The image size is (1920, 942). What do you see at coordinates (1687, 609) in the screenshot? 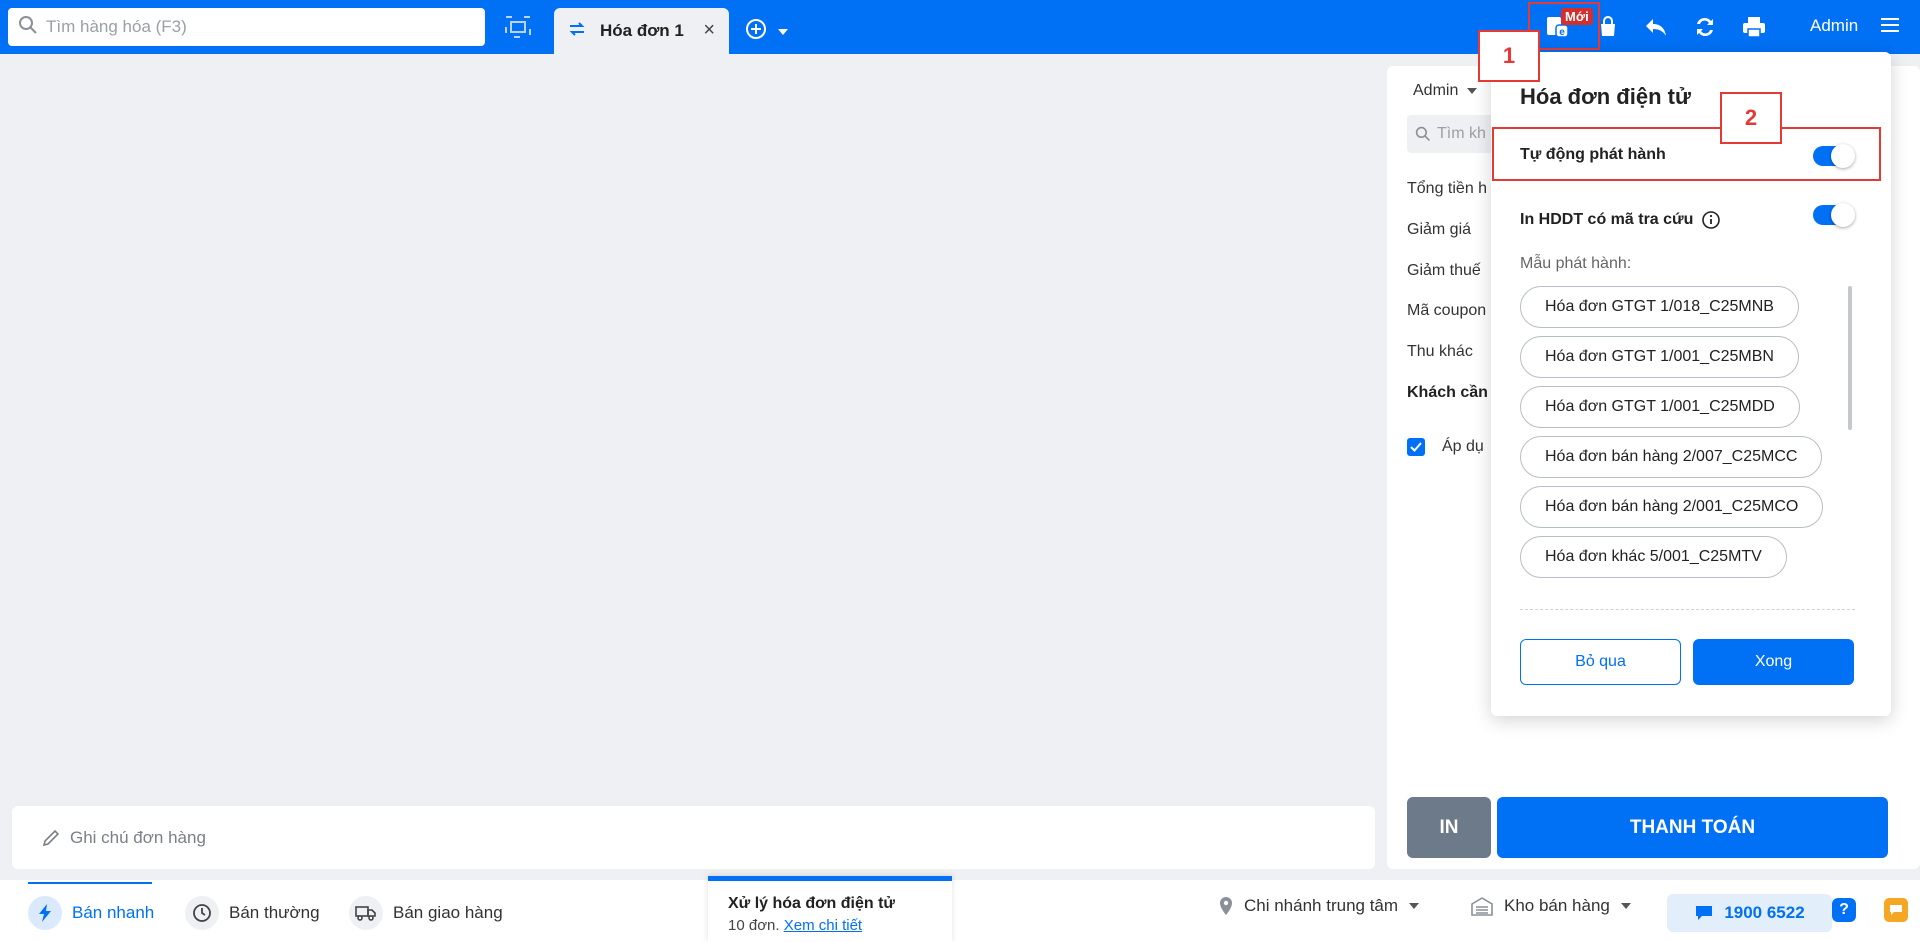
I see `popup-divider` at bounding box center [1687, 609].